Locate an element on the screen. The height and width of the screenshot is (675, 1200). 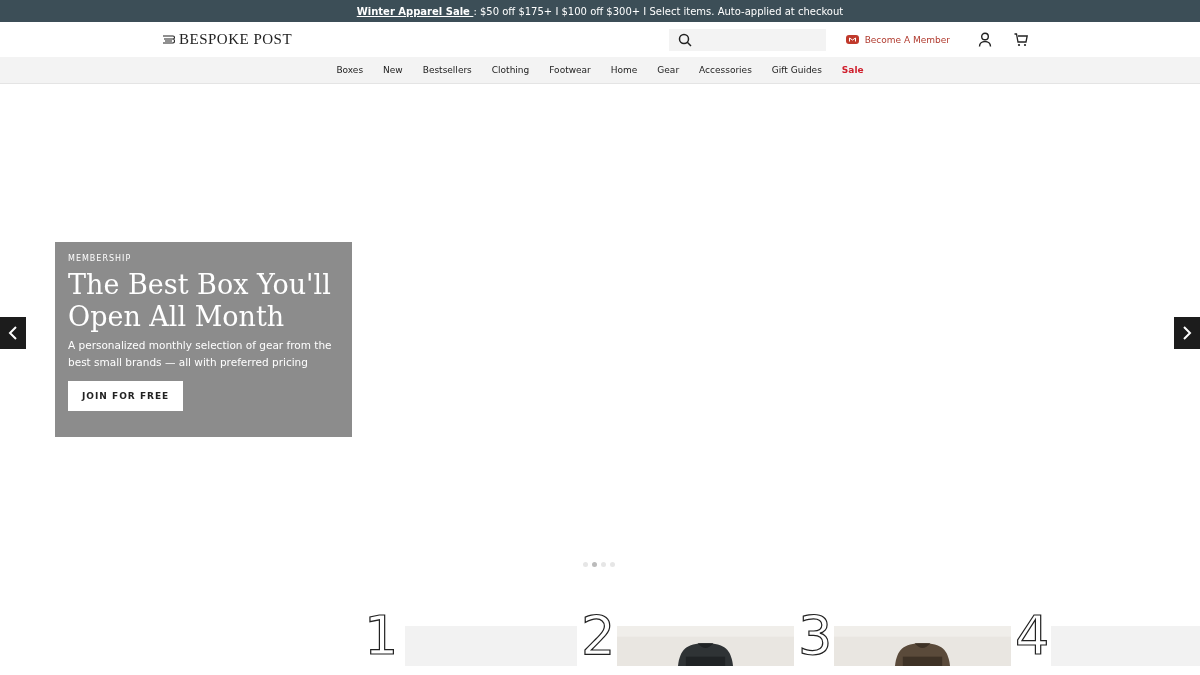
step-number: 2 is located at coordinates (598, 636).